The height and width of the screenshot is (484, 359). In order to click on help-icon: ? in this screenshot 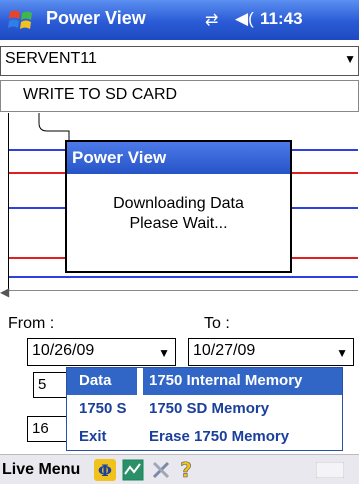, I will do `click(186, 470)`.